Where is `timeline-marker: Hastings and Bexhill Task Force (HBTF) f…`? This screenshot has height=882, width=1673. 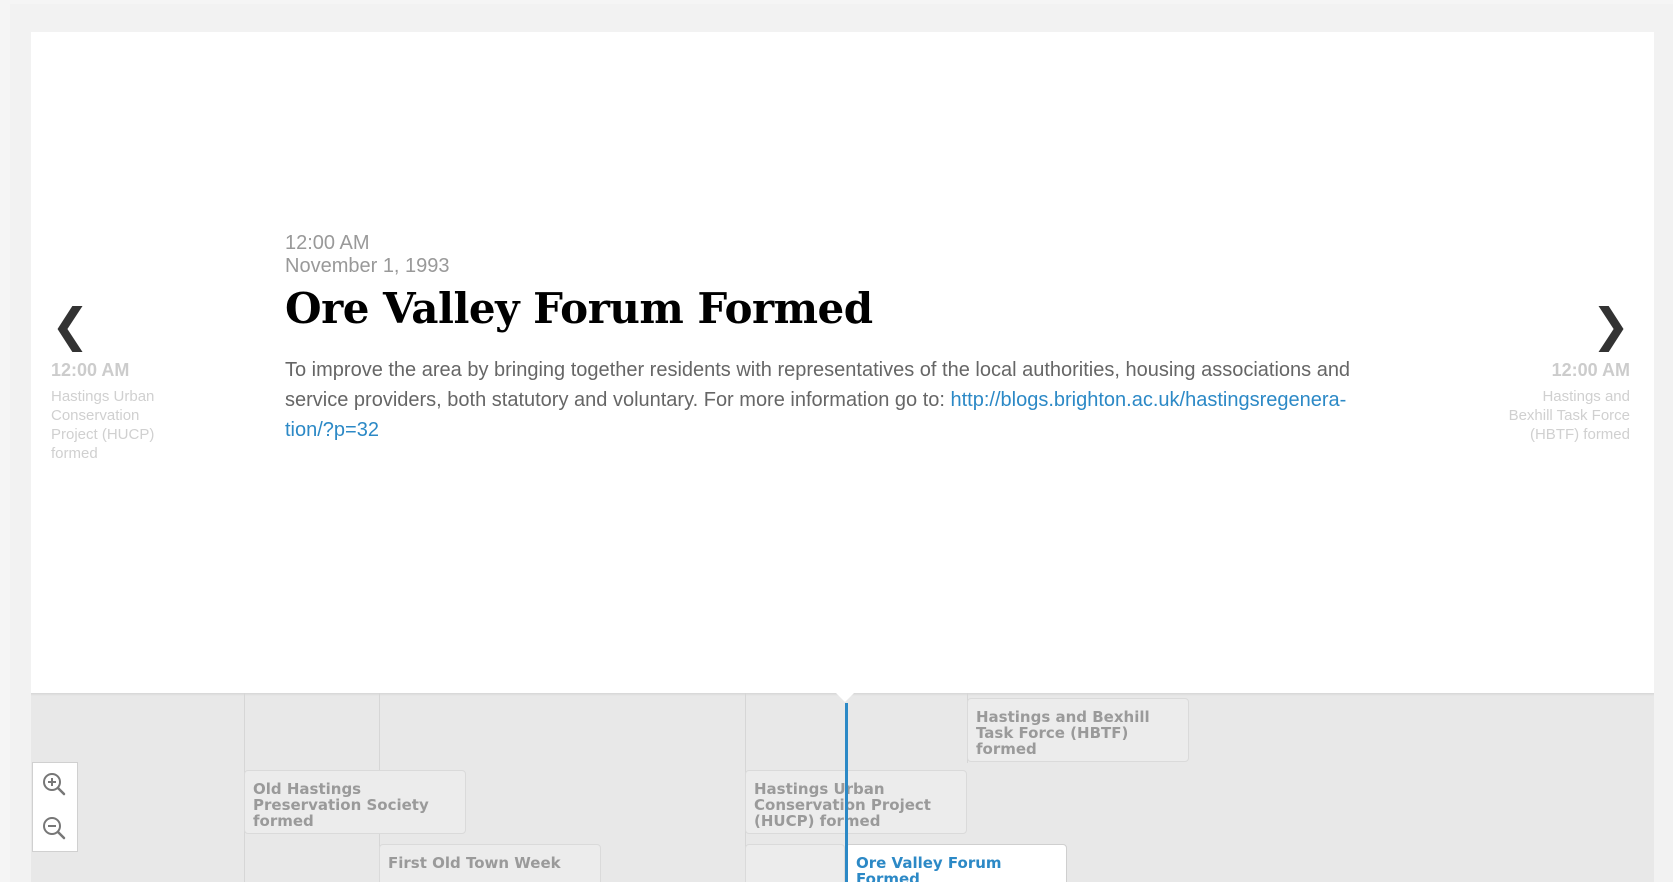 timeline-marker: Hastings and Bexhill Task Force (HBTF) f… is located at coordinates (1078, 730).